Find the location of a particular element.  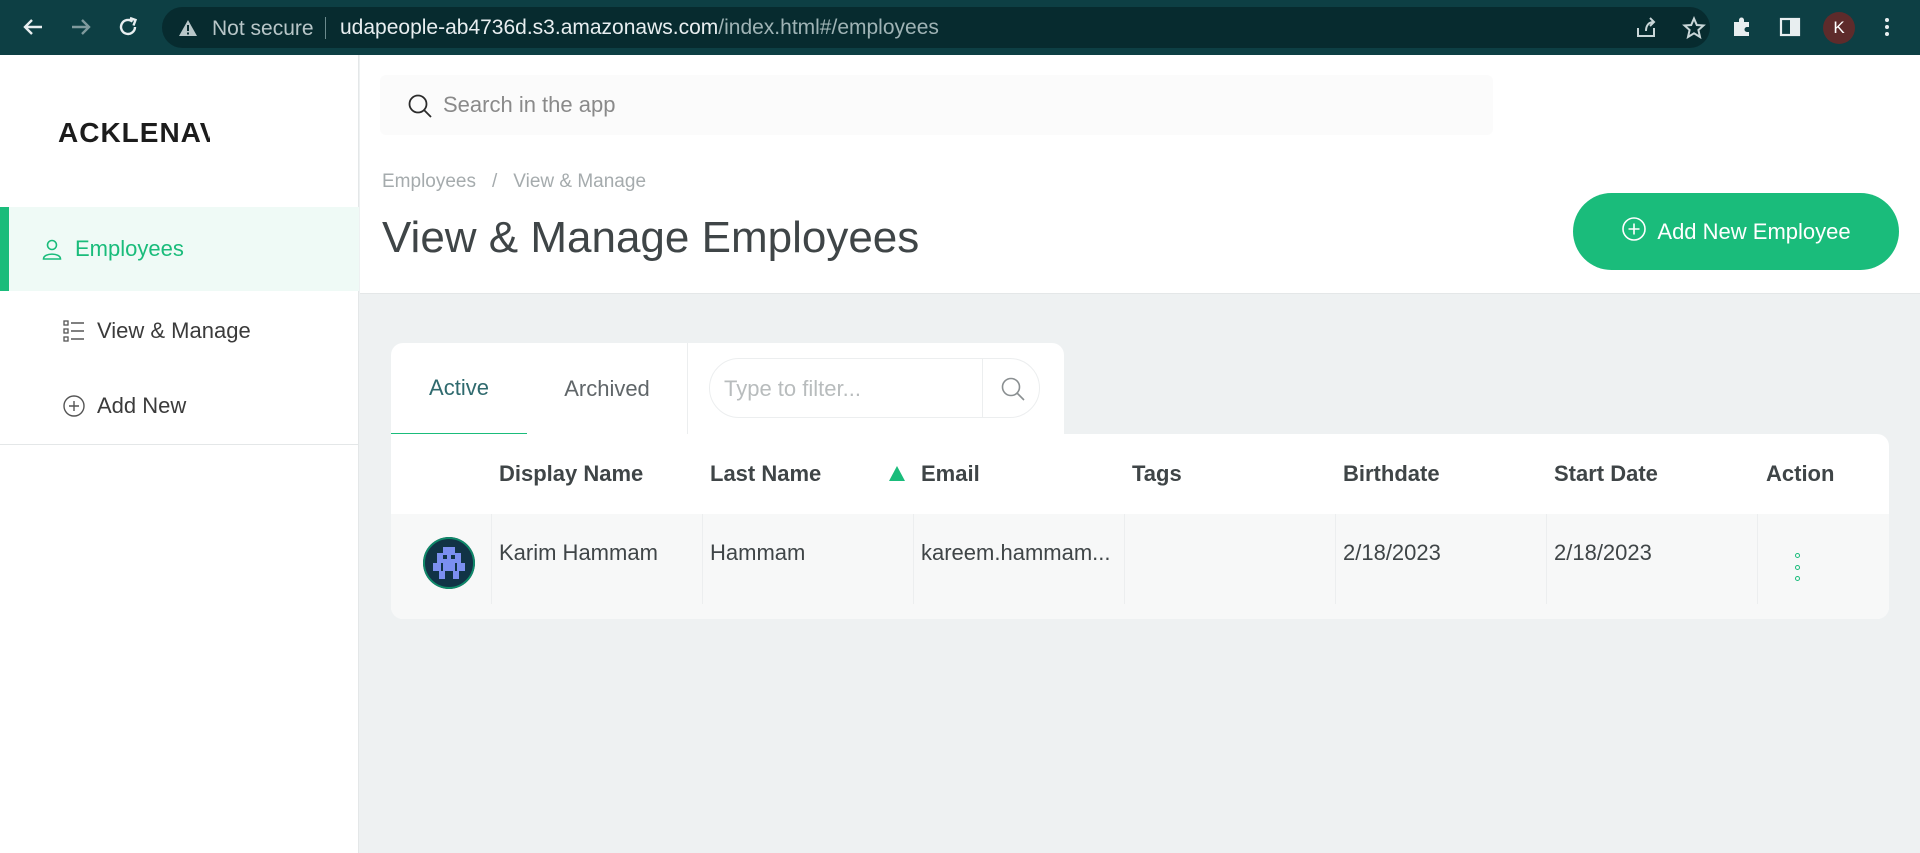

sidebar-item-view-manage: View & Manage is located at coordinates (179, 331).